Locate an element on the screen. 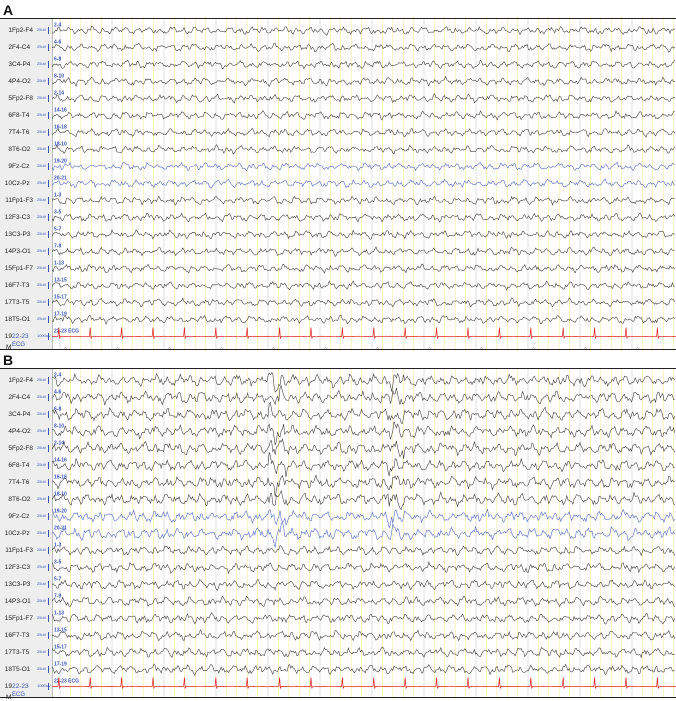 Image resolution: width=676 pixels, height=701 pixels. derivation-tag: 1-3 is located at coordinates (57, 546).